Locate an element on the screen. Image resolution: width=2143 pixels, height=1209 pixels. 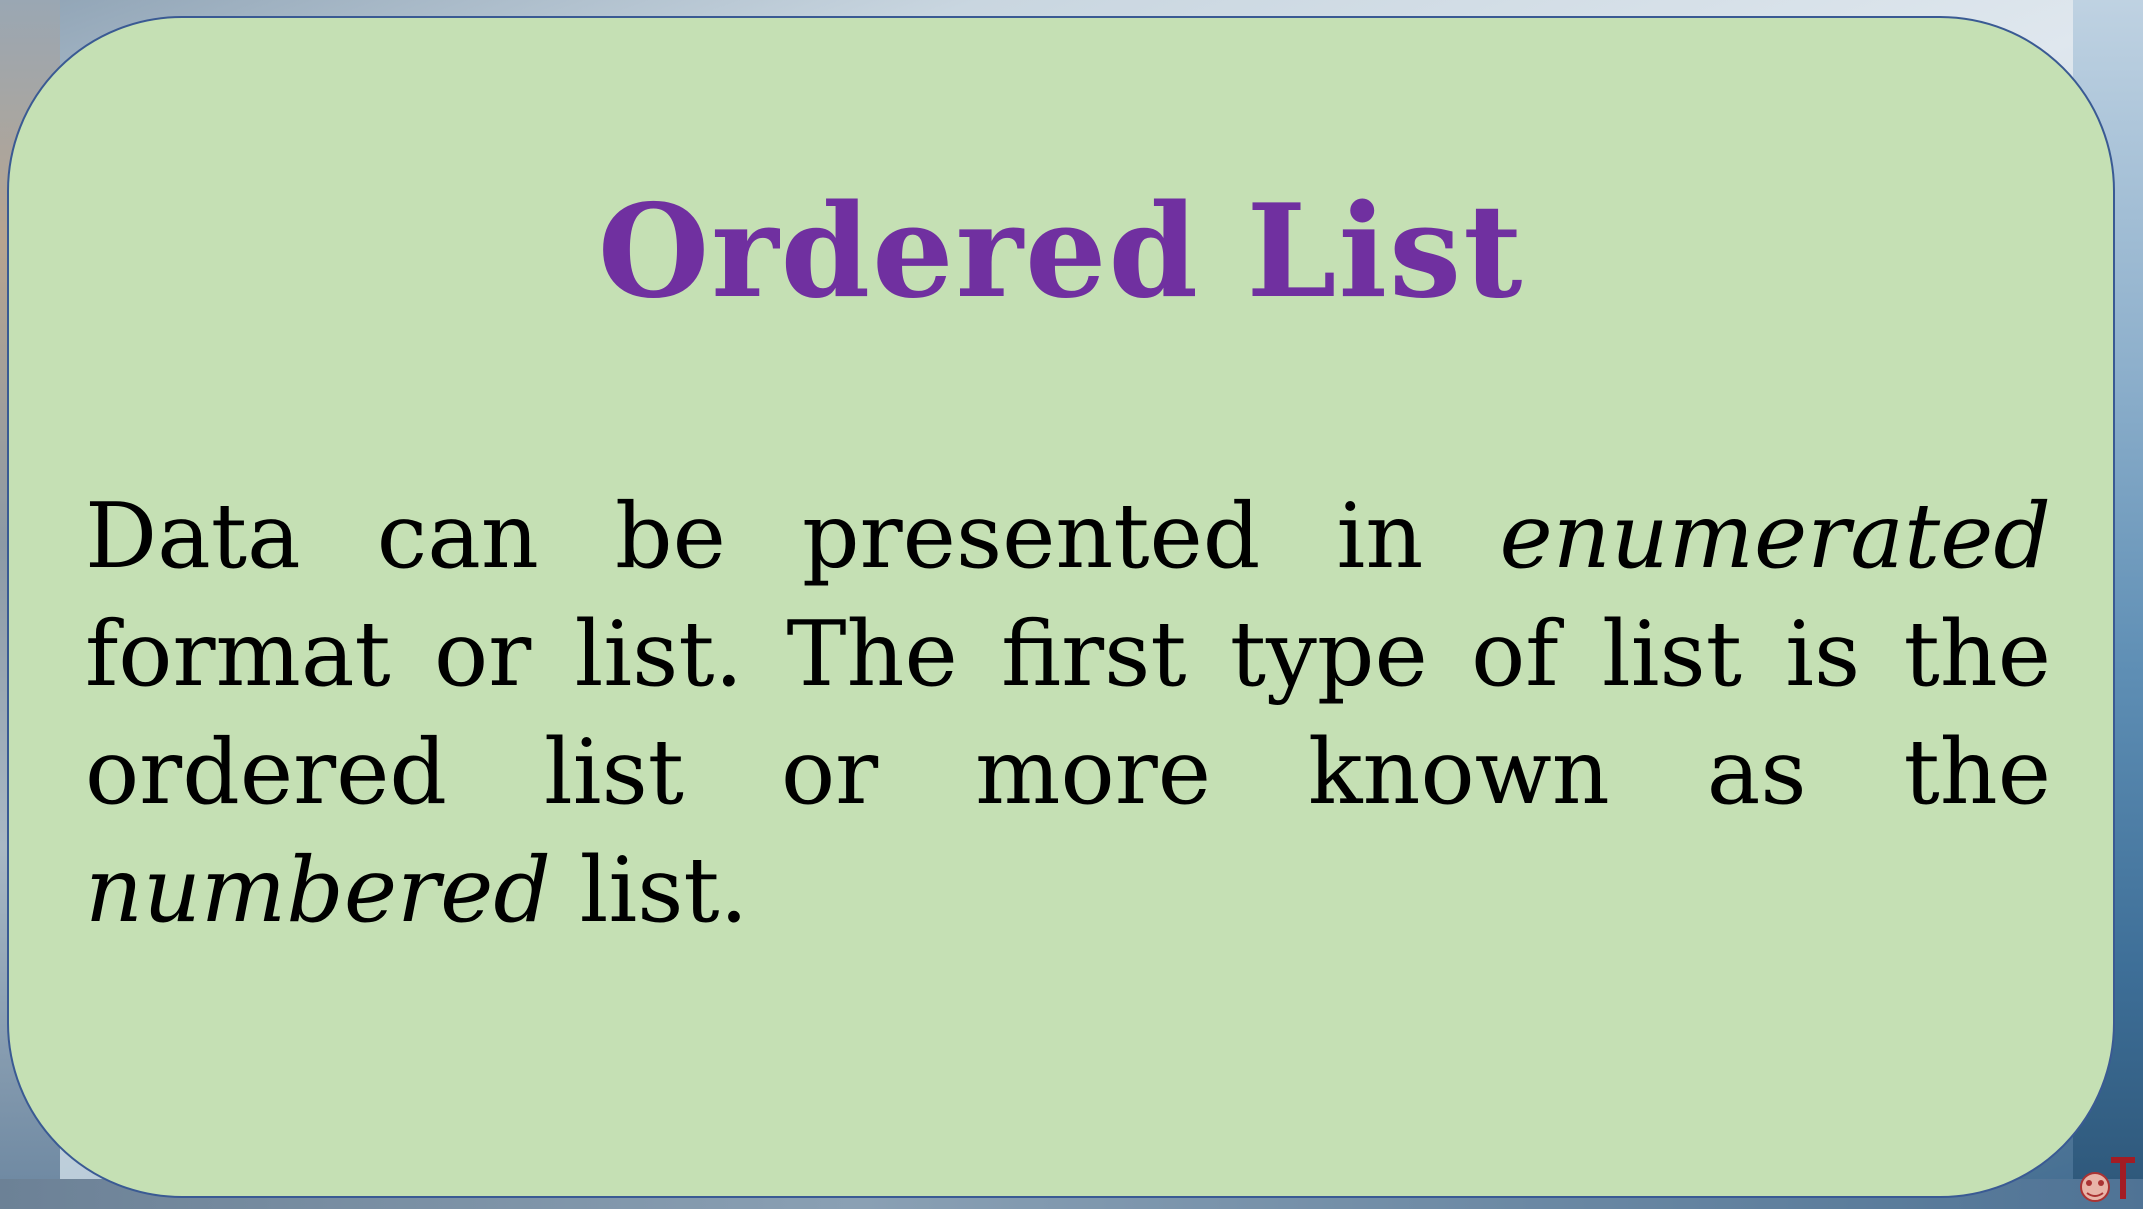
paragraph-emphasis-enumerated: enumerated is located at coordinates (1775, 536).